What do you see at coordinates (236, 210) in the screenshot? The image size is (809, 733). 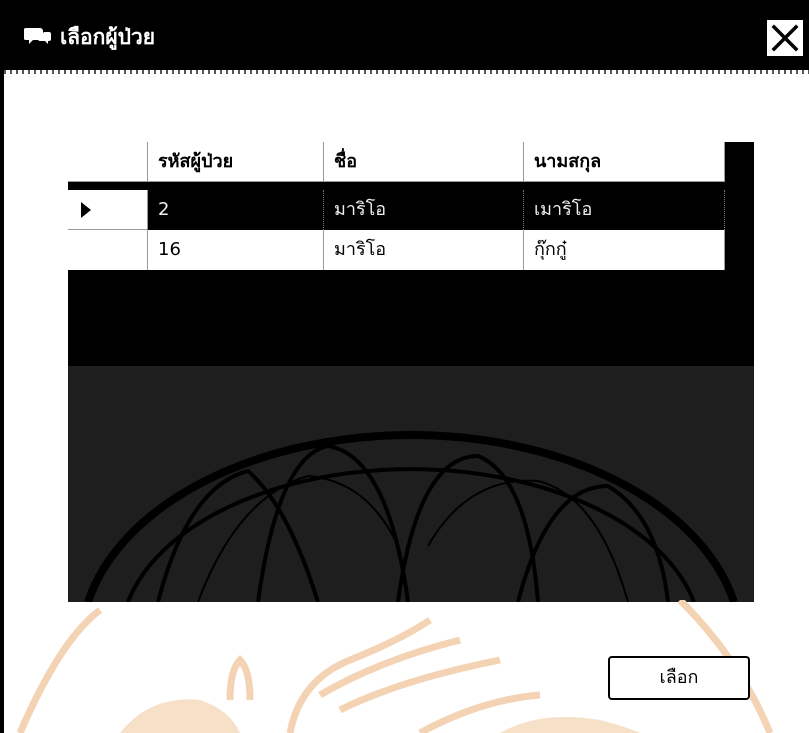 I see `cell-patient-id: 2` at bounding box center [236, 210].